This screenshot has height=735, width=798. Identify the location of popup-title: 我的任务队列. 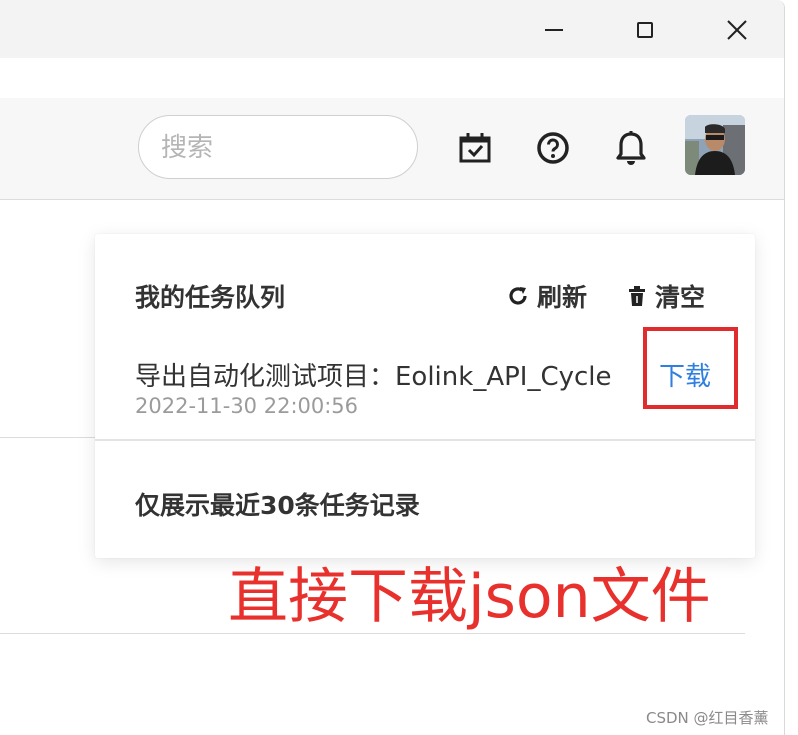
(210, 297).